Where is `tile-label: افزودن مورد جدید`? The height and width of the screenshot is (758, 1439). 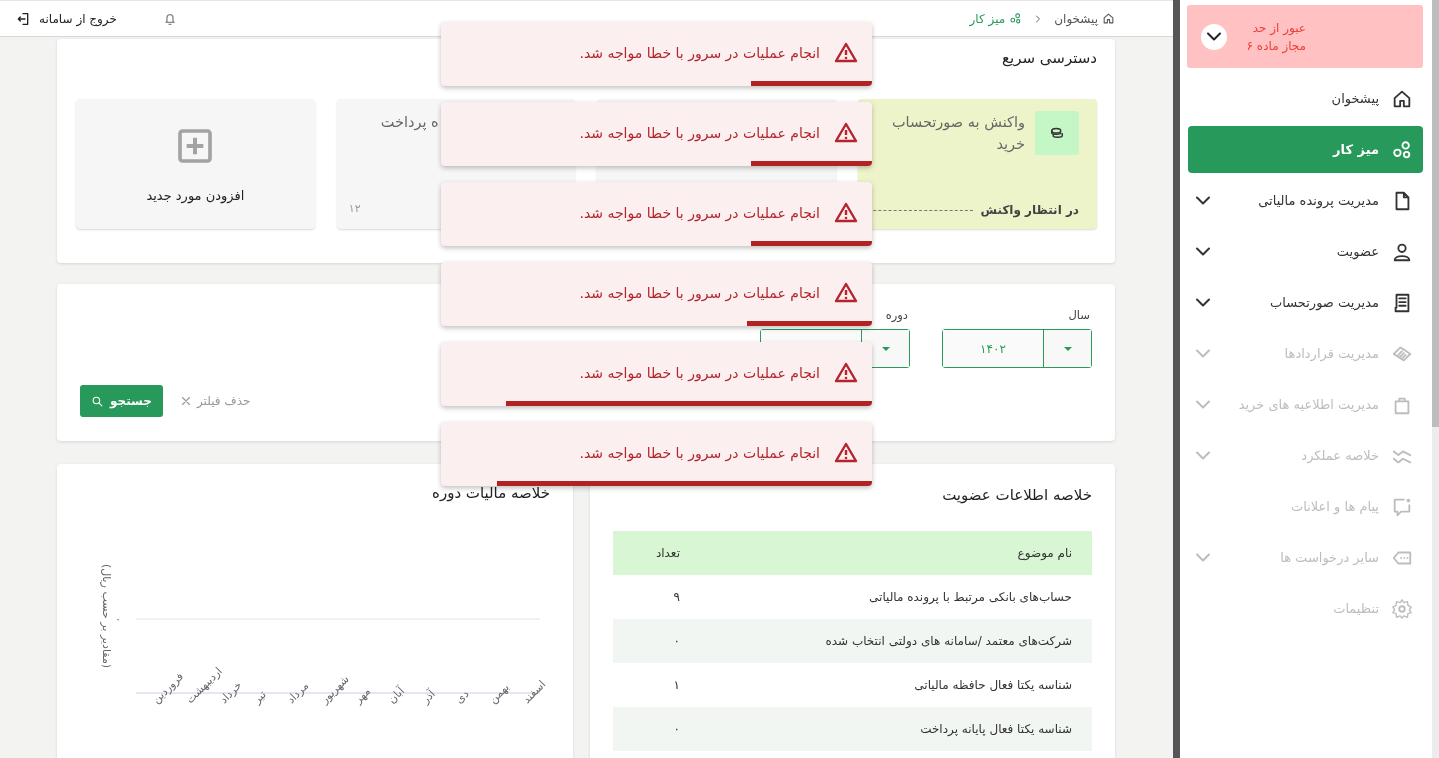
tile-label: افزودن مورد جدید is located at coordinates (195, 195).